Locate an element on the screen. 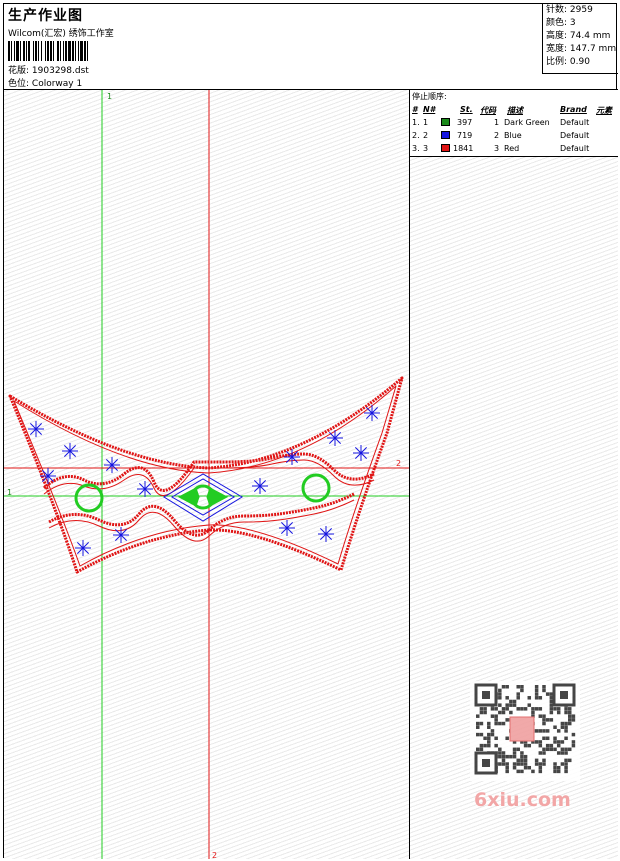  qr-code is located at coordinates (525, 731).